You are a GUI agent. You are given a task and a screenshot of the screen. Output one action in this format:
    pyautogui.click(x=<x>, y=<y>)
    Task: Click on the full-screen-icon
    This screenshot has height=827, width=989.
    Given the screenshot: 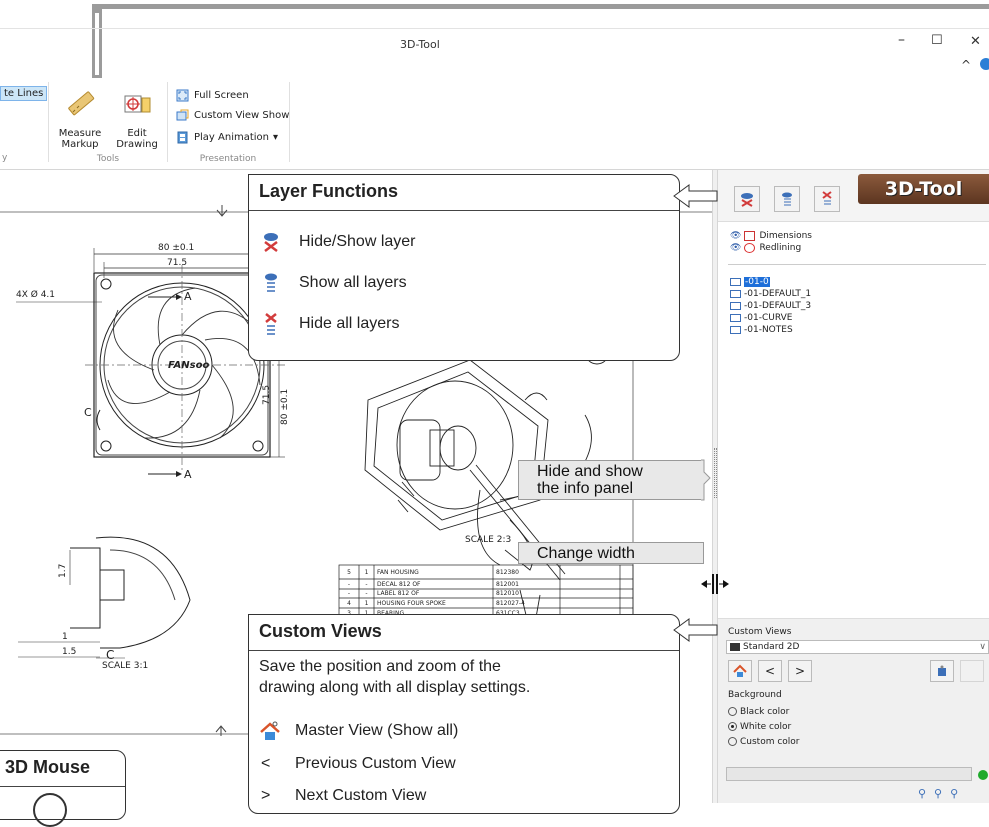 What is the action you would take?
    pyautogui.click(x=182, y=95)
    